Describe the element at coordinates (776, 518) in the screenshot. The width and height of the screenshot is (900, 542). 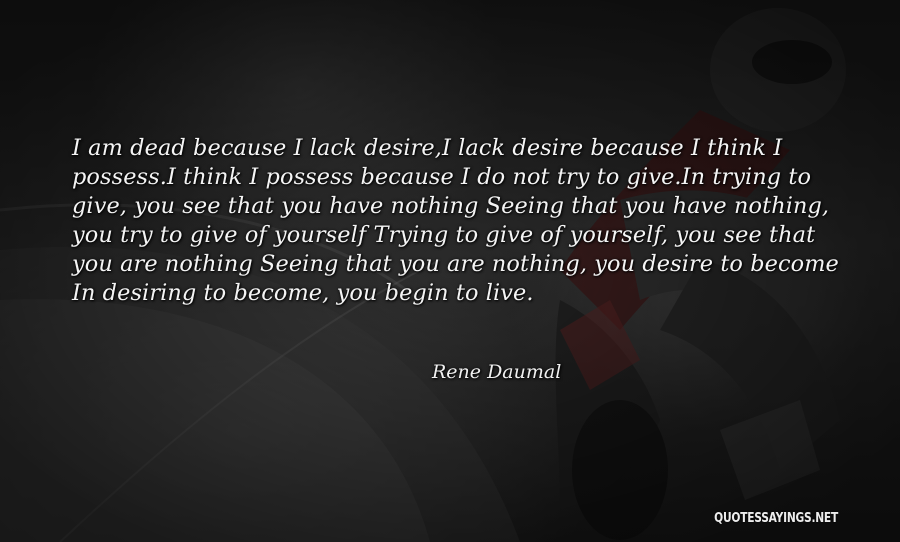
I see `site-watermark: QUOTESSAYINGS.NET` at that location.